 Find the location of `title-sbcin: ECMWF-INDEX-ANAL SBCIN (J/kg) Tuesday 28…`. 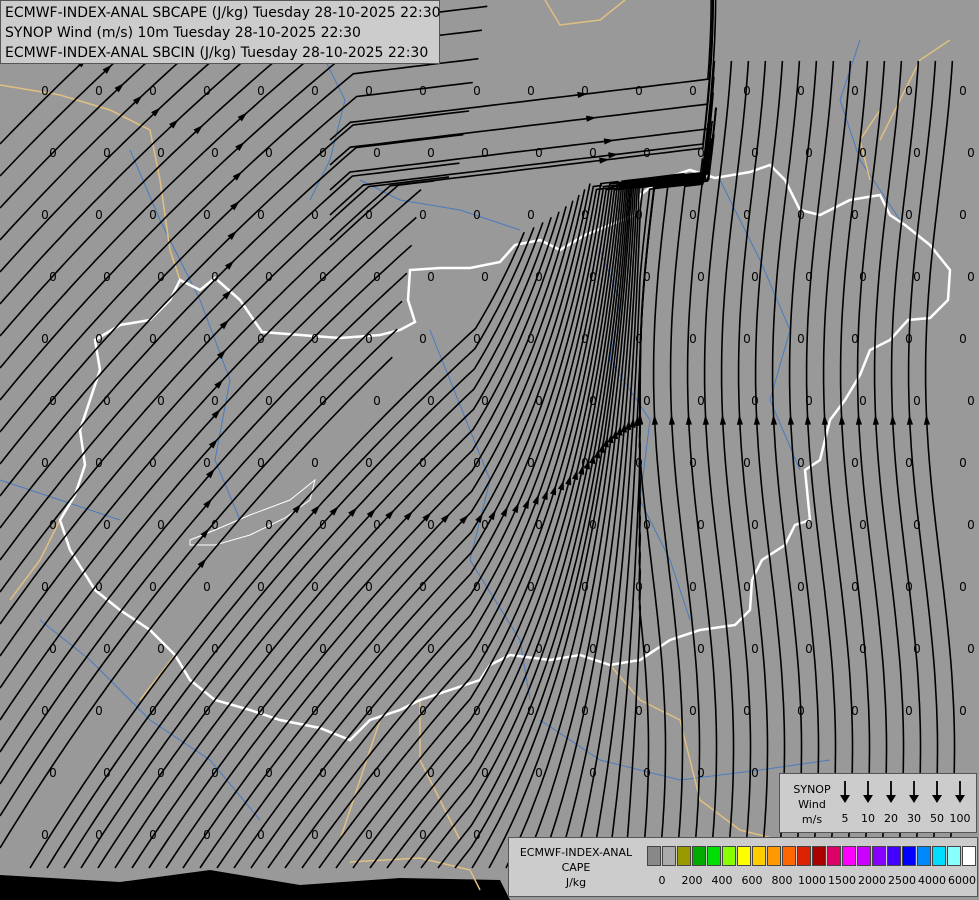

title-sbcin: ECMWF-INDEX-ANAL SBCIN (J/kg) Tuesday 28… is located at coordinates (217, 53).